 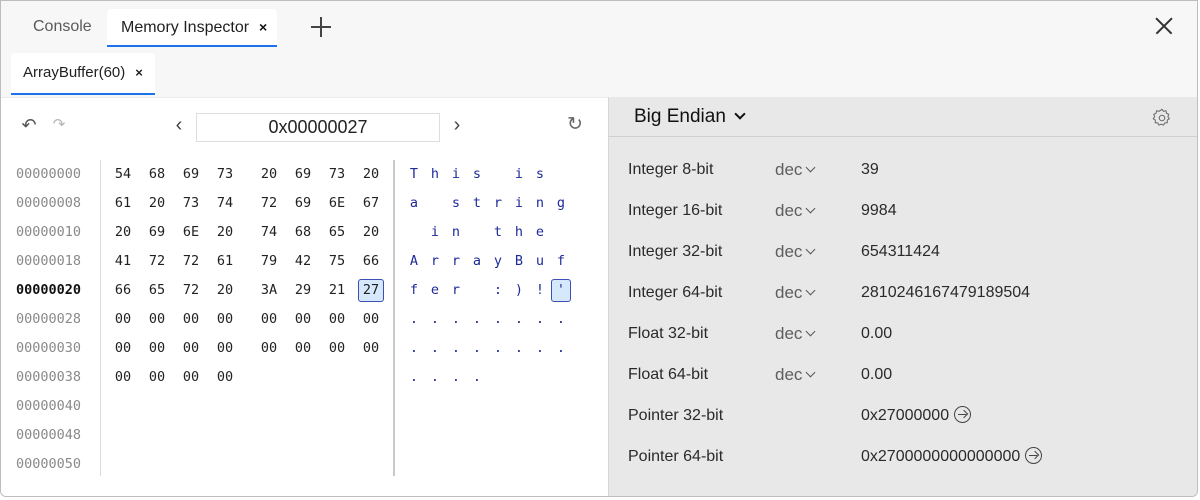 What do you see at coordinates (519, 290) in the screenshot?
I see `ascii-cell: )` at bounding box center [519, 290].